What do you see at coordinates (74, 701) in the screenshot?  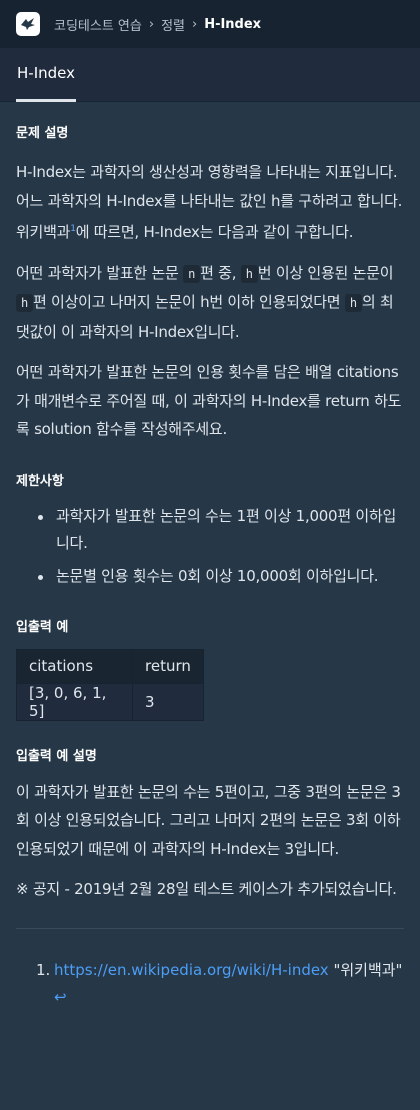 I see `table-cell: [3, 0, 6, 1, 5]` at bounding box center [74, 701].